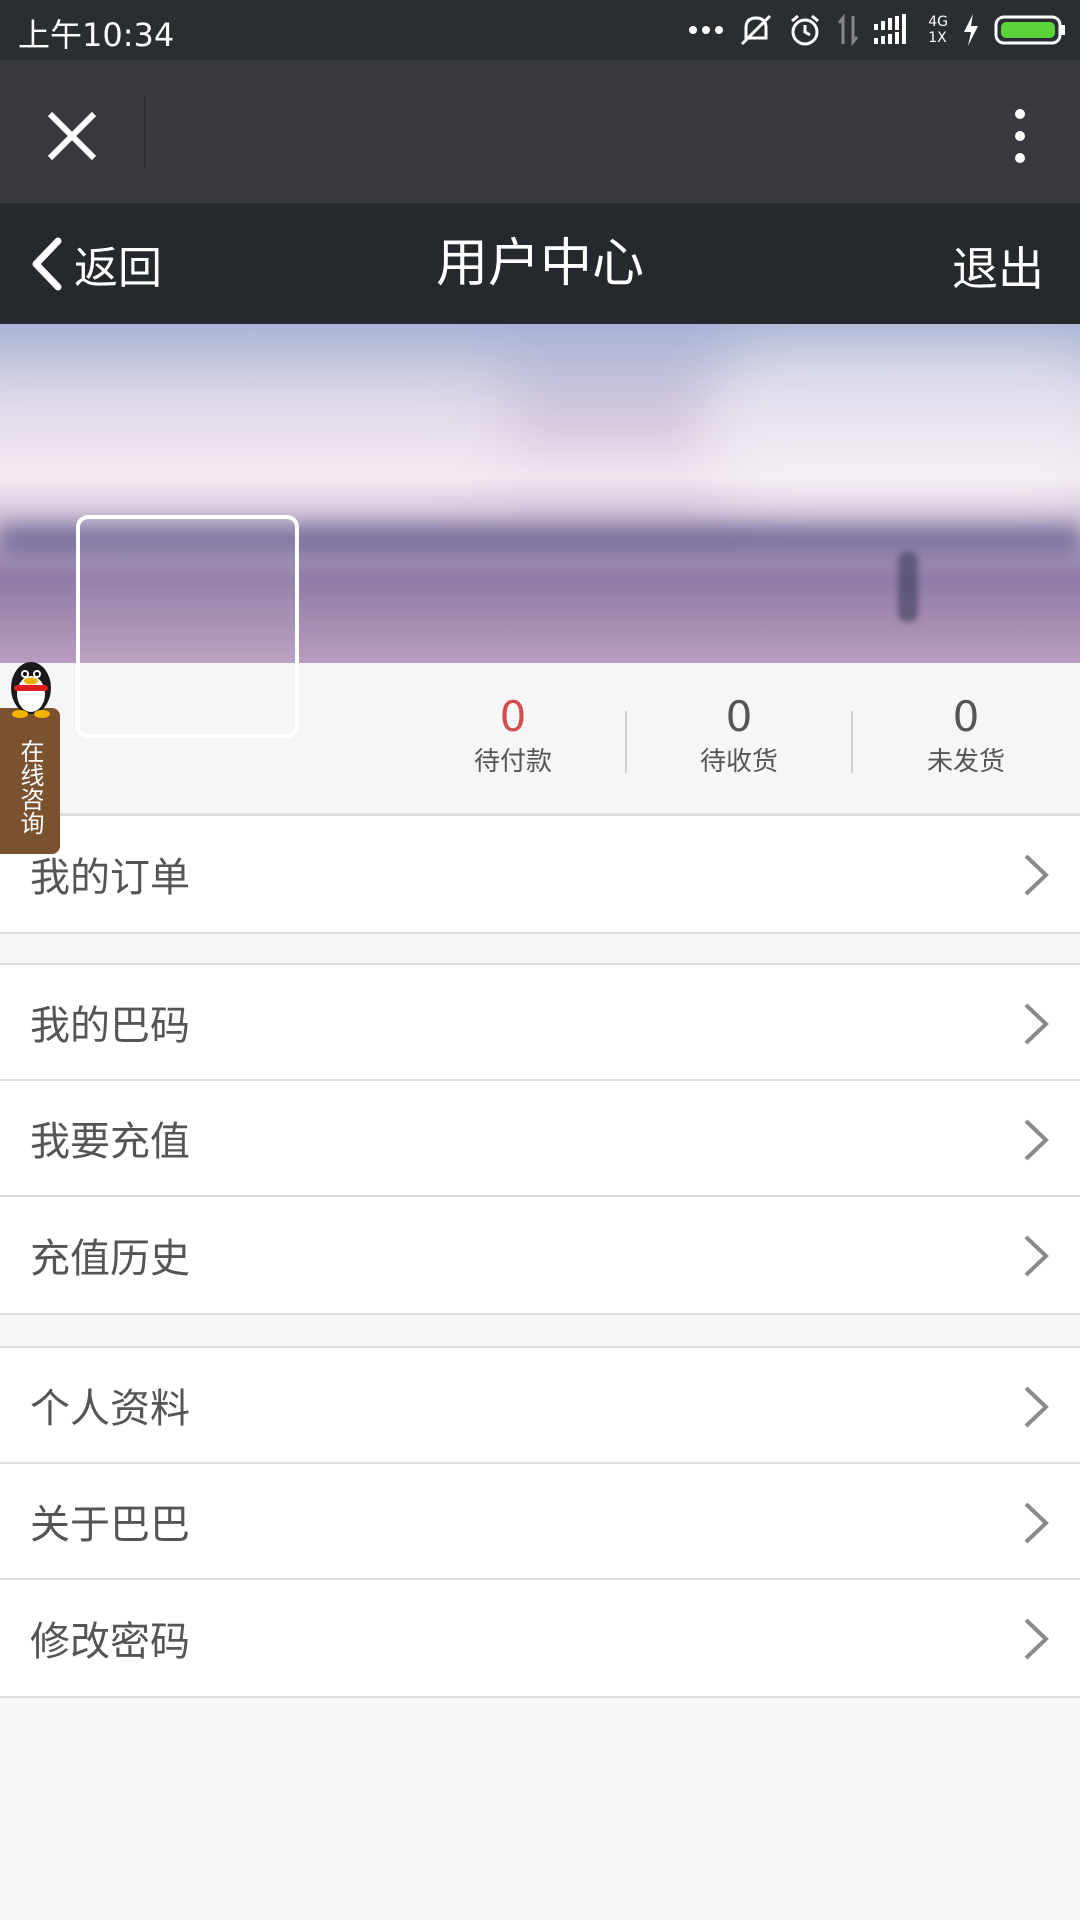 The image size is (1080, 1920). What do you see at coordinates (96, 35) in the screenshot?
I see `status-time: 上午10:34` at bounding box center [96, 35].